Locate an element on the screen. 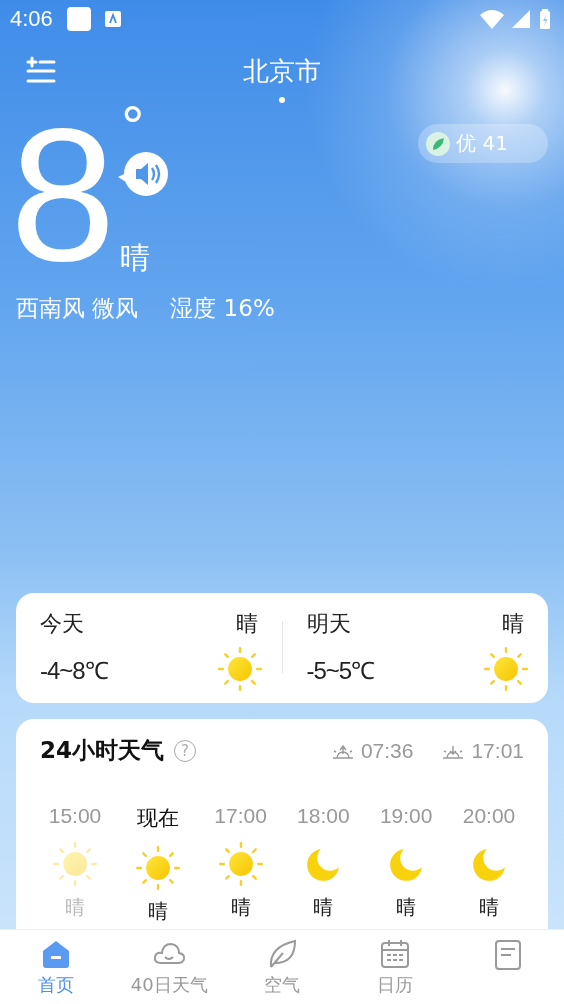  nav-tab: 40日天气 is located at coordinates (169, 967).